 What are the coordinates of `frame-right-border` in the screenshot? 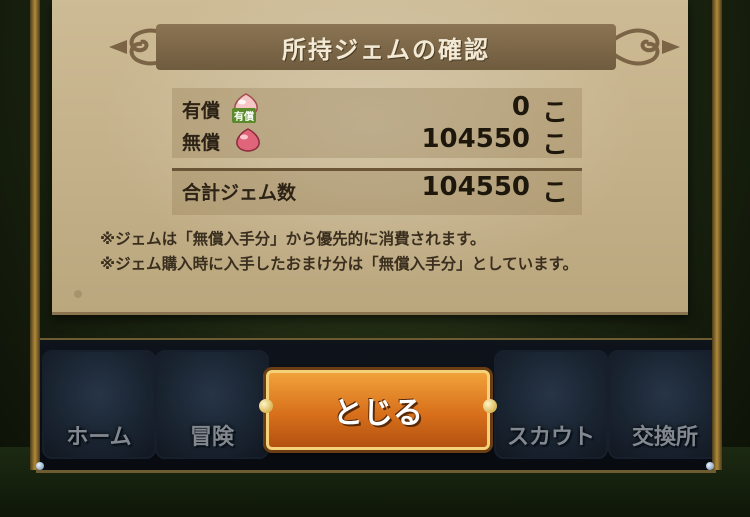 It's located at (717, 235).